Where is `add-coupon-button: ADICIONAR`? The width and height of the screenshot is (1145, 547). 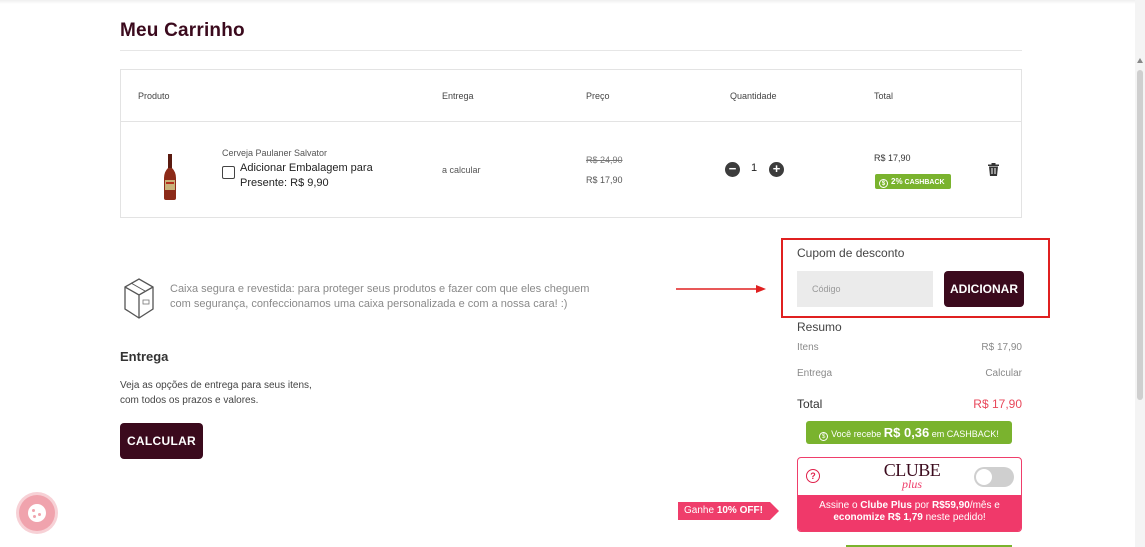 add-coupon-button: ADICIONAR is located at coordinates (984, 289).